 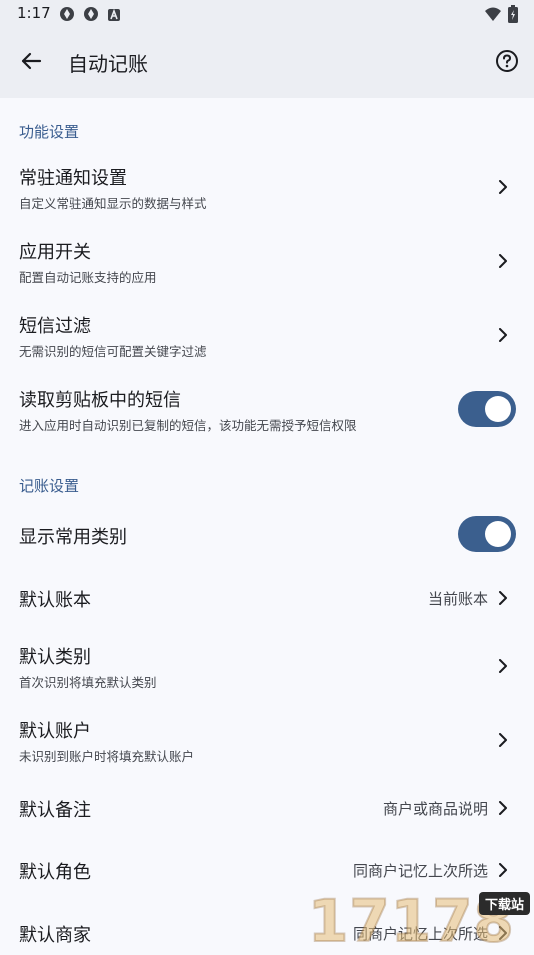 I want to click on setting-item-default-account: 默认账户 未识别到账户时将填充默认账户, so click(x=267, y=739).